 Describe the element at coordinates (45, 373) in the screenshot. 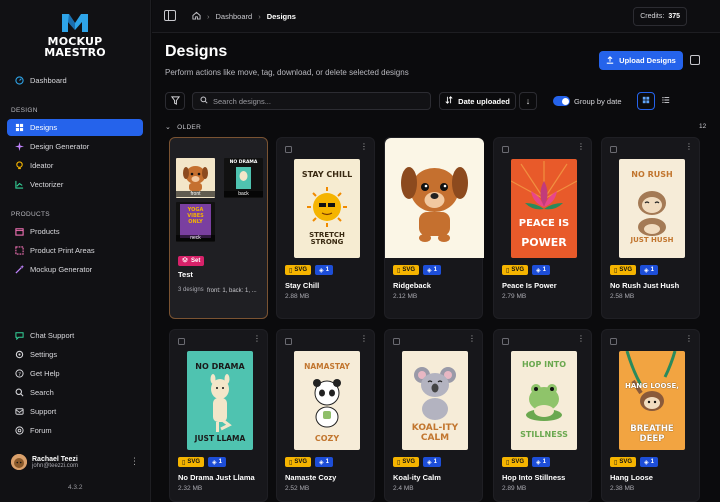

I see `sidebar-item-label: Get Help` at that location.